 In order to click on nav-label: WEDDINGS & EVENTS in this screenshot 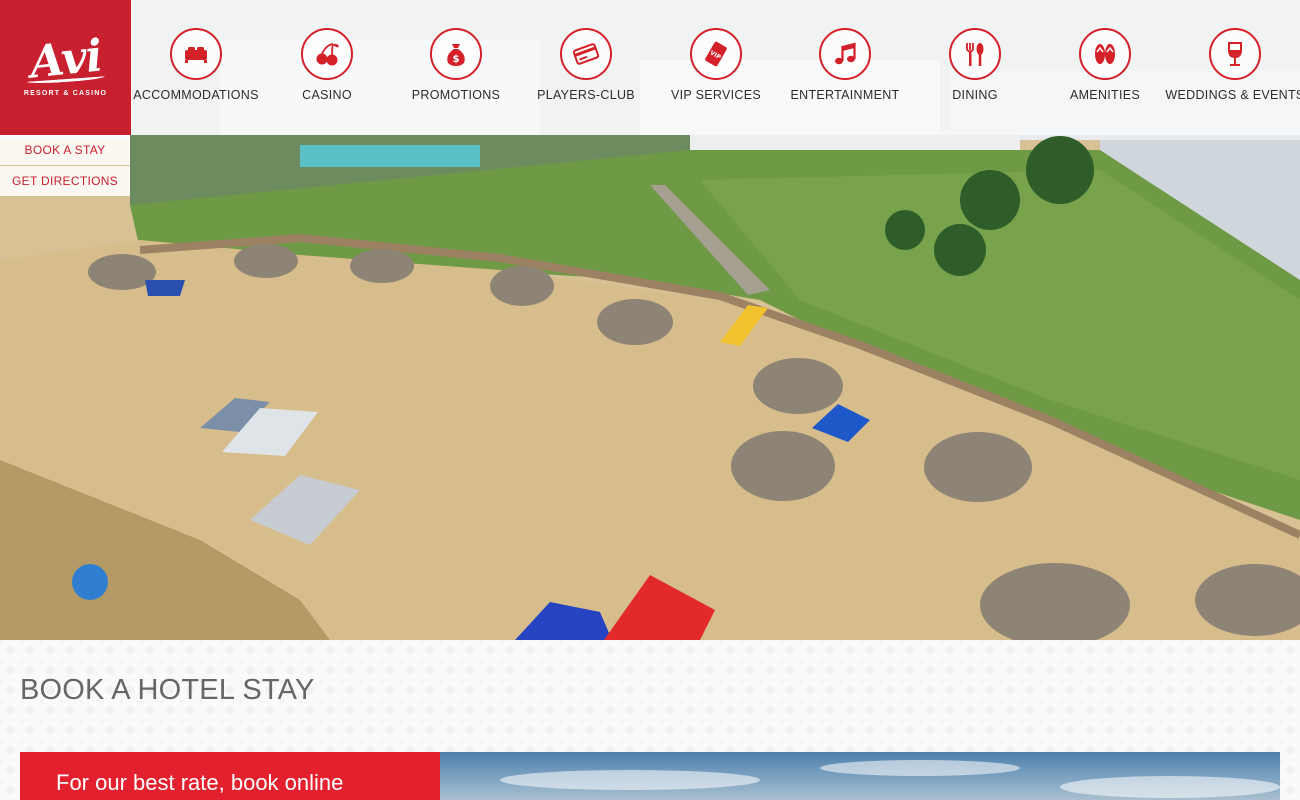, I will do `click(1232, 95)`.